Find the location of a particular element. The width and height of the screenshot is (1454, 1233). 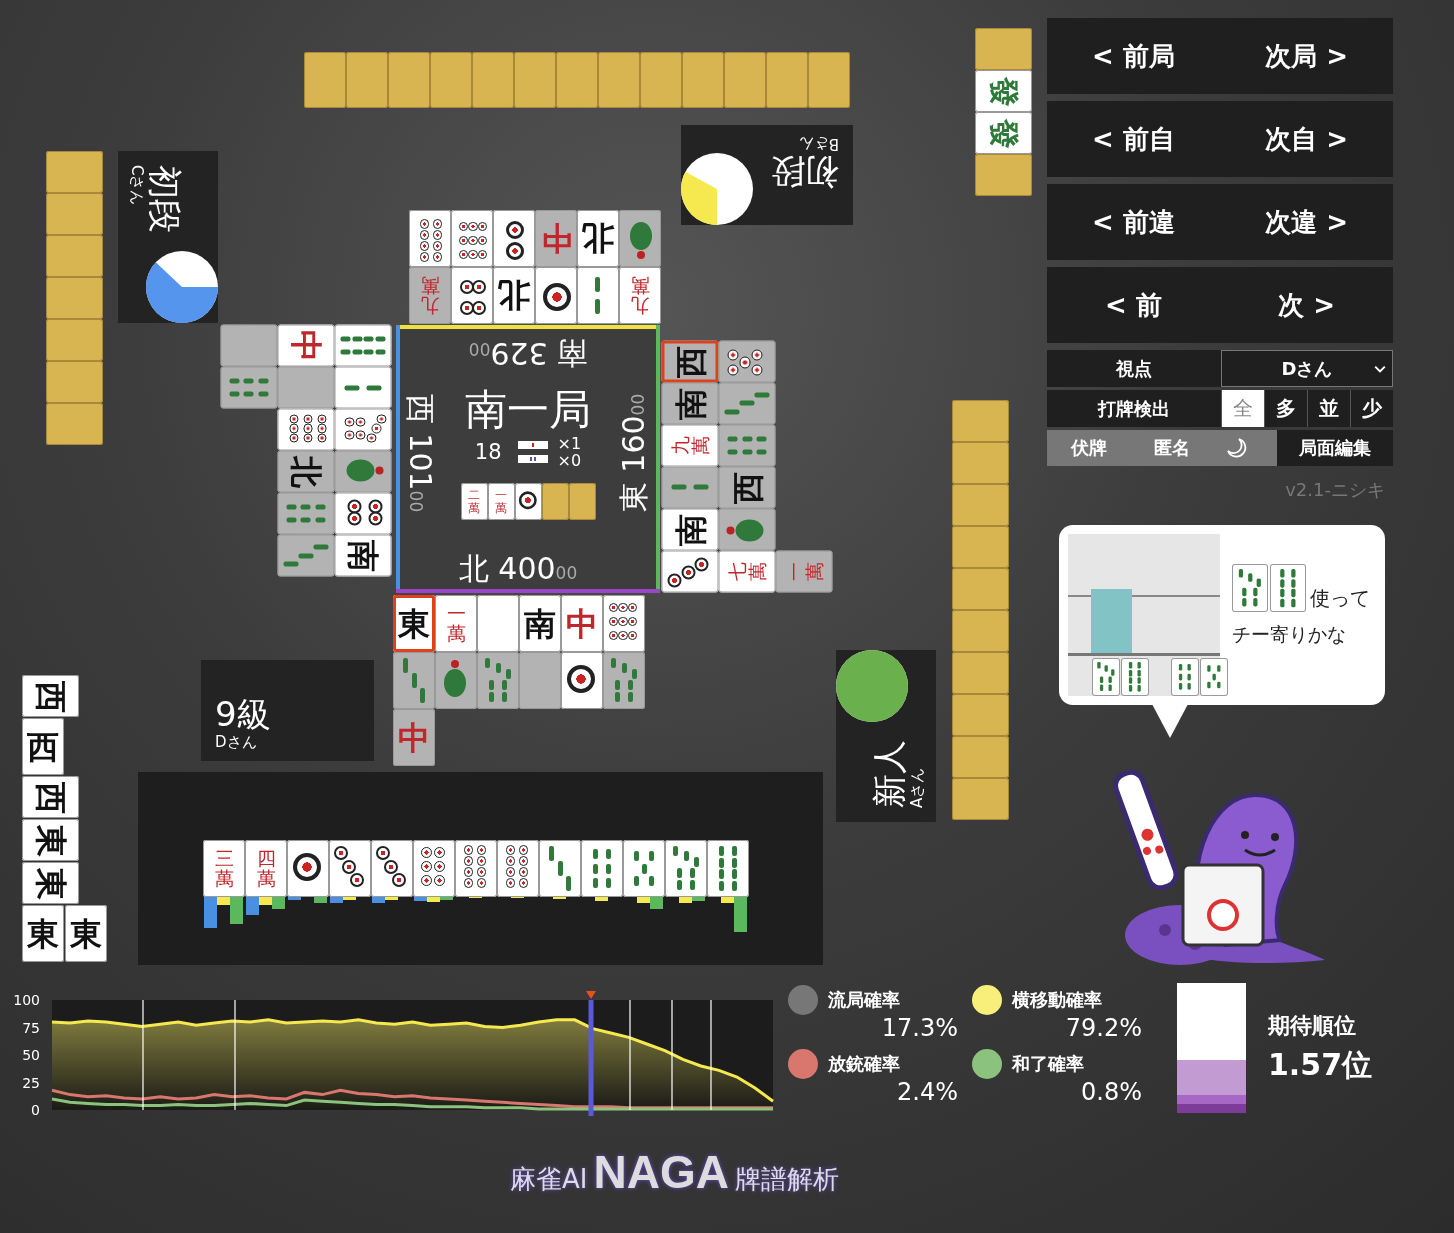

version-label: v2.1-ニシキ is located at coordinates (1335, 490).